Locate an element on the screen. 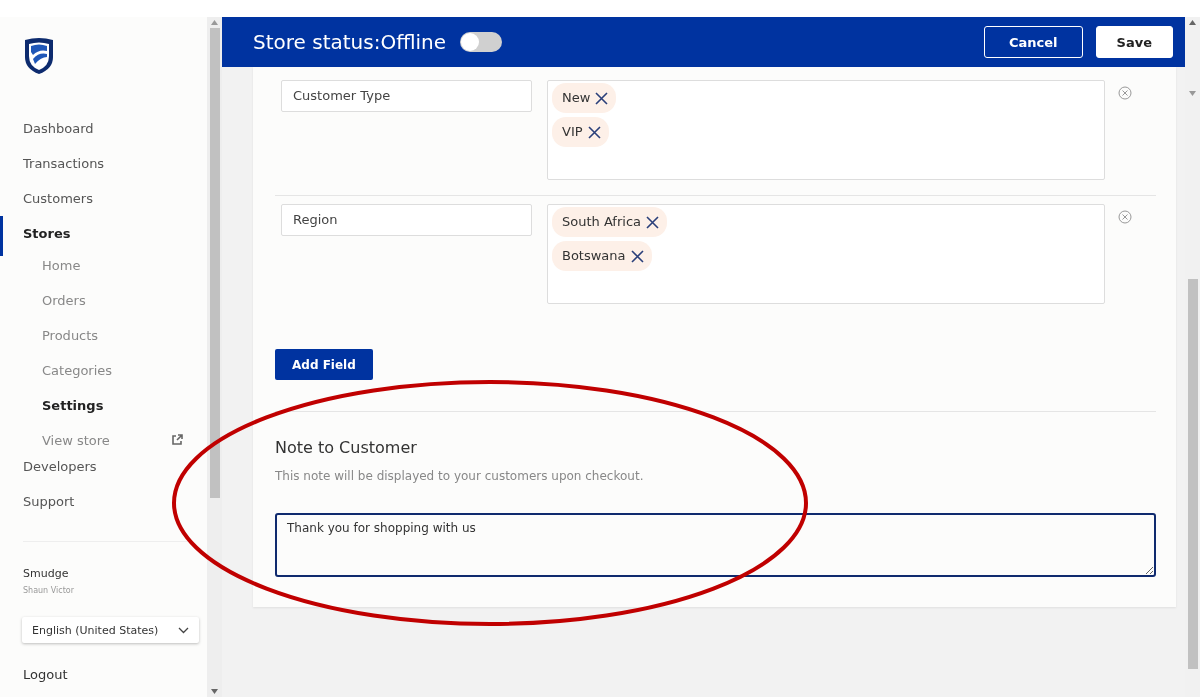 The height and width of the screenshot is (697, 1200). field-name-input: Customer Type is located at coordinates (406, 96).